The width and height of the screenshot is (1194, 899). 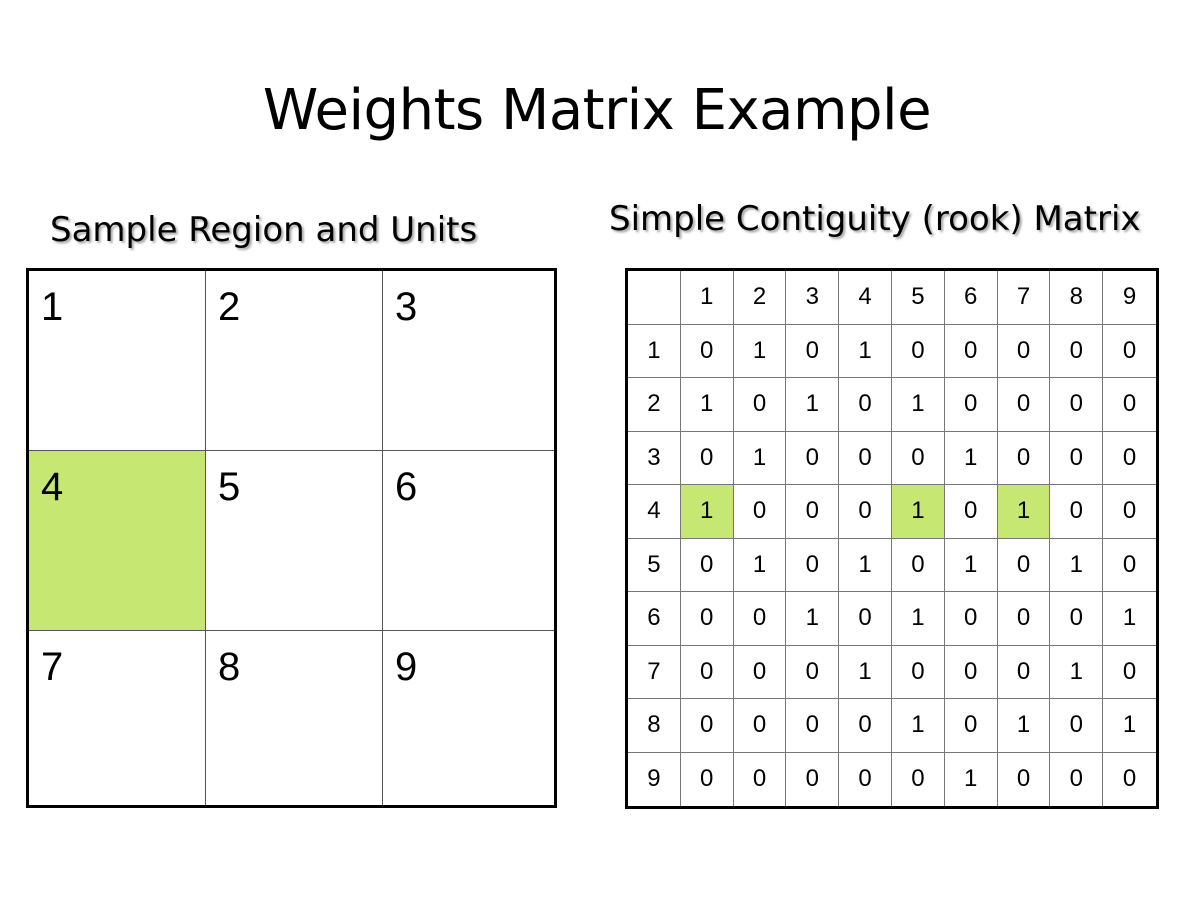 I want to click on matrix-column-header: 3, so click(x=813, y=298).